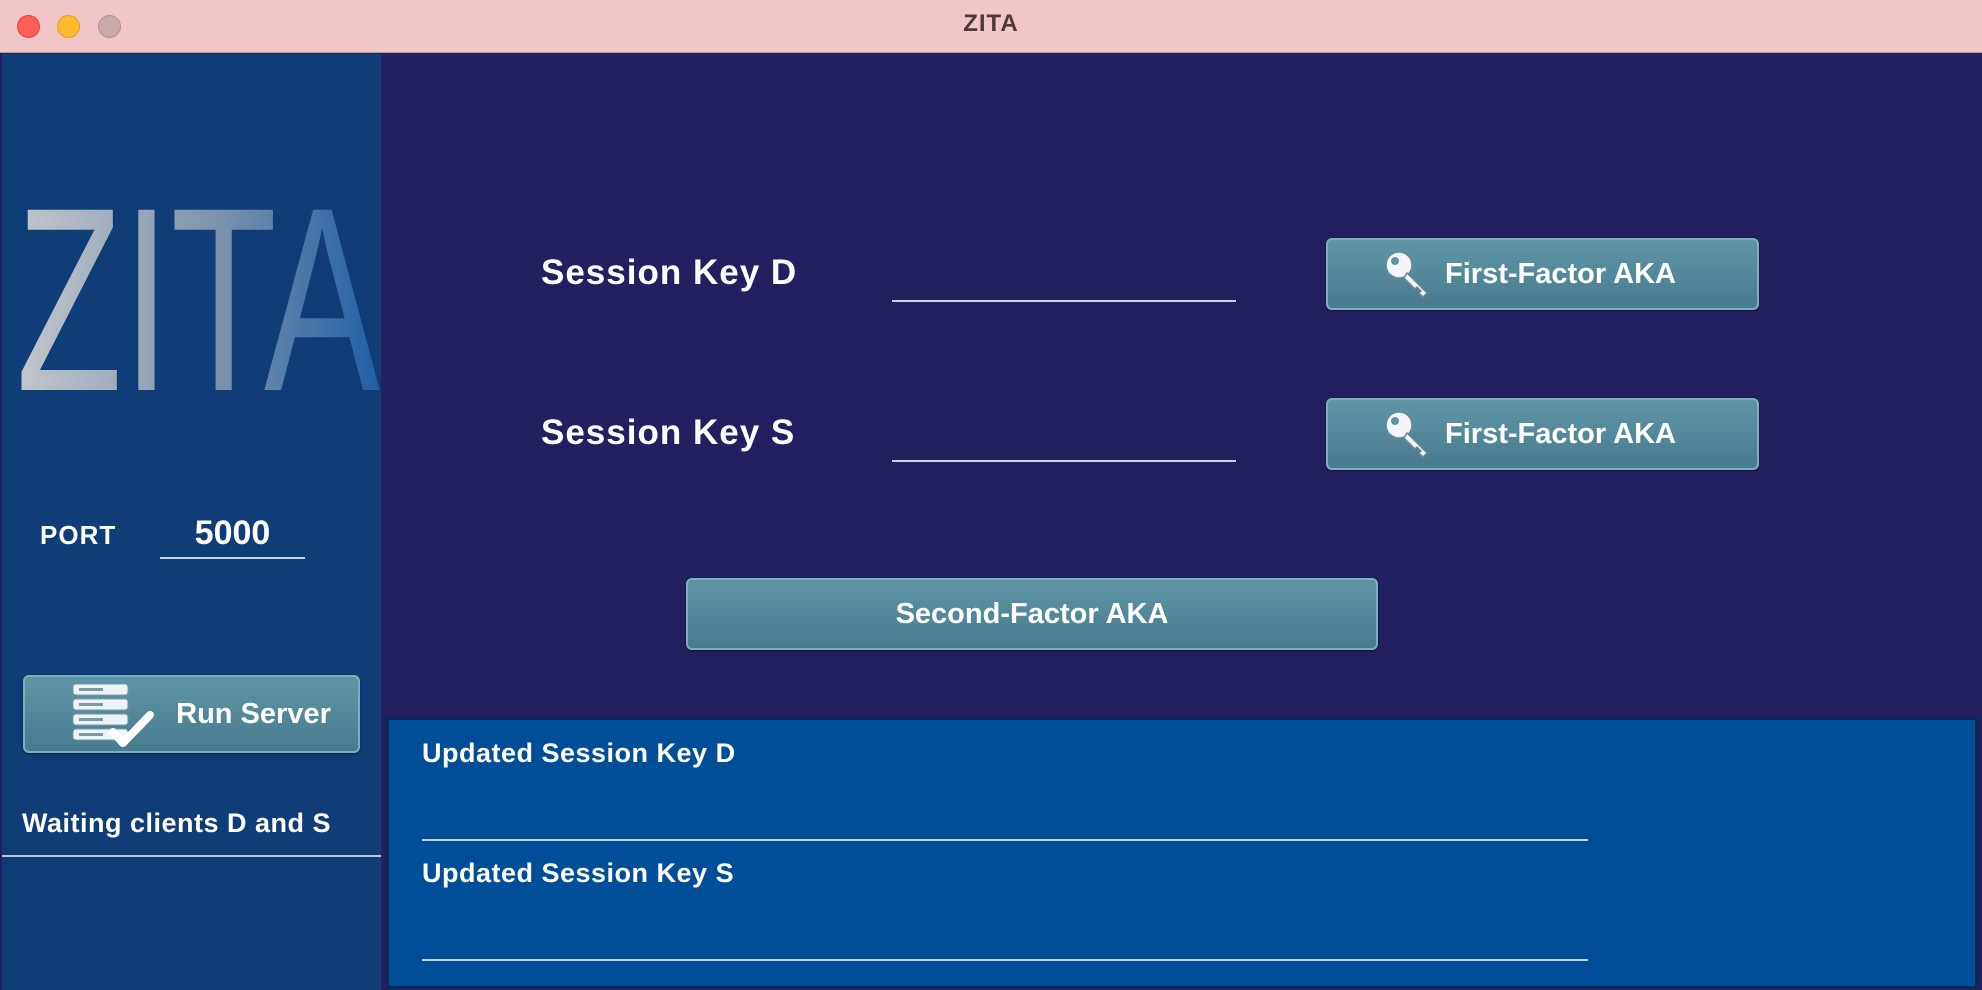 This screenshot has width=1982, height=990. Describe the element at coordinates (1064, 440) in the screenshot. I see `session-key-s-field` at that location.